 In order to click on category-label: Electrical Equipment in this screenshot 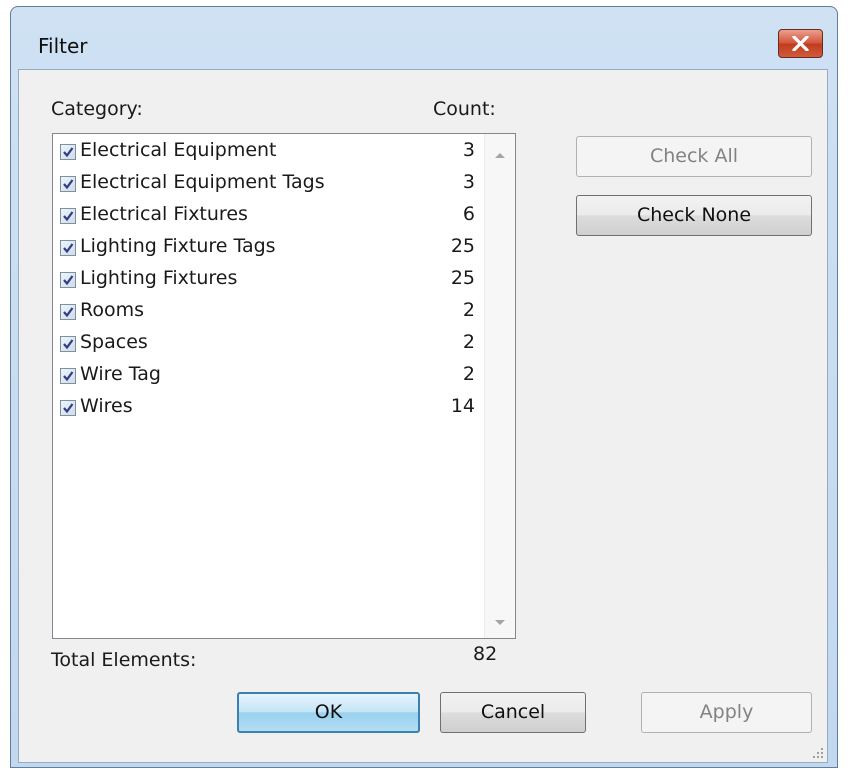, I will do `click(178, 150)`.